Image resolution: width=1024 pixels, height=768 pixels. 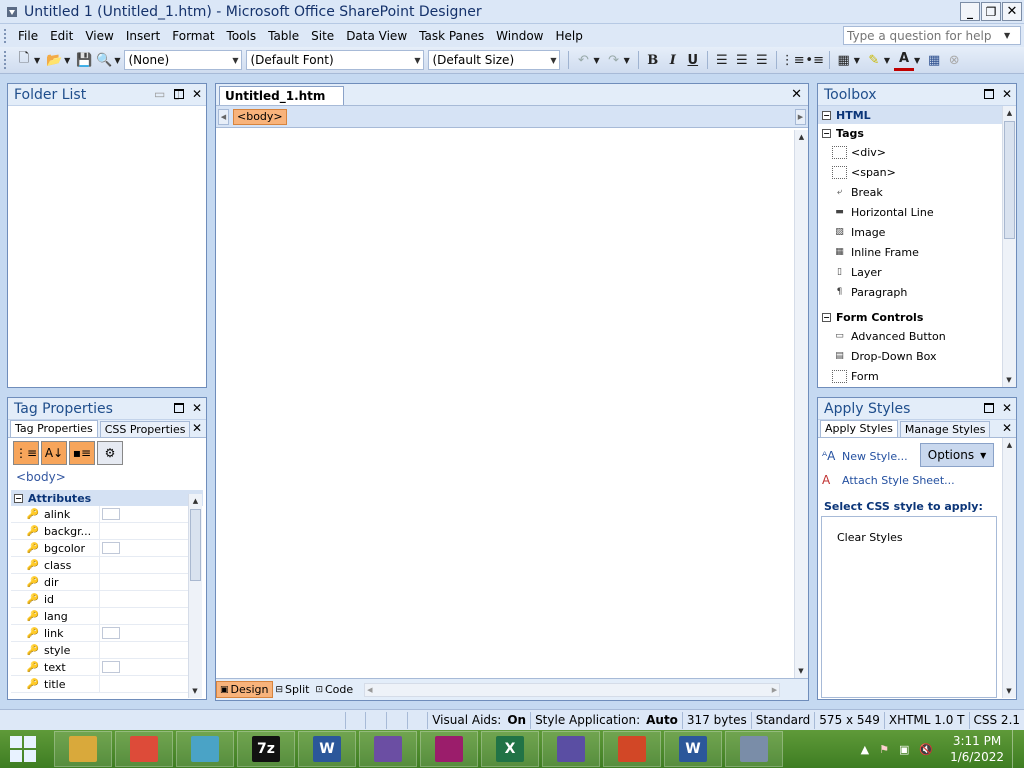 What do you see at coordinates (102, 650) in the screenshot?
I see `attribute-row: 🔑 style` at bounding box center [102, 650].